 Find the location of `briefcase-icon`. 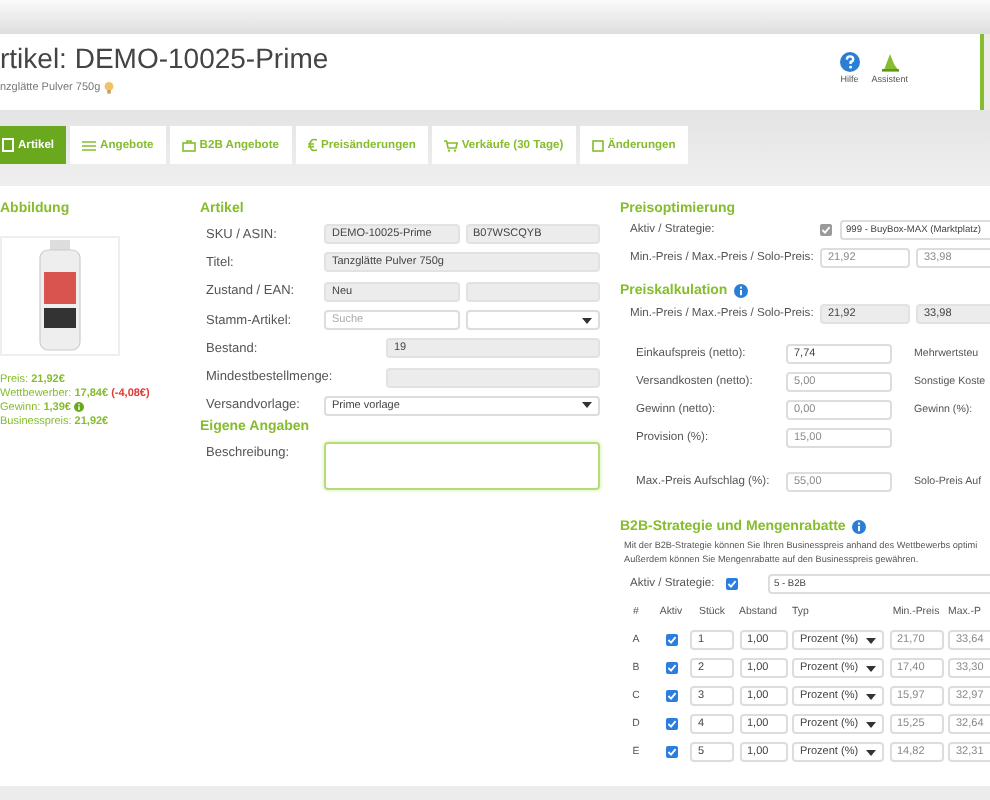

briefcase-icon is located at coordinates (188, 145).